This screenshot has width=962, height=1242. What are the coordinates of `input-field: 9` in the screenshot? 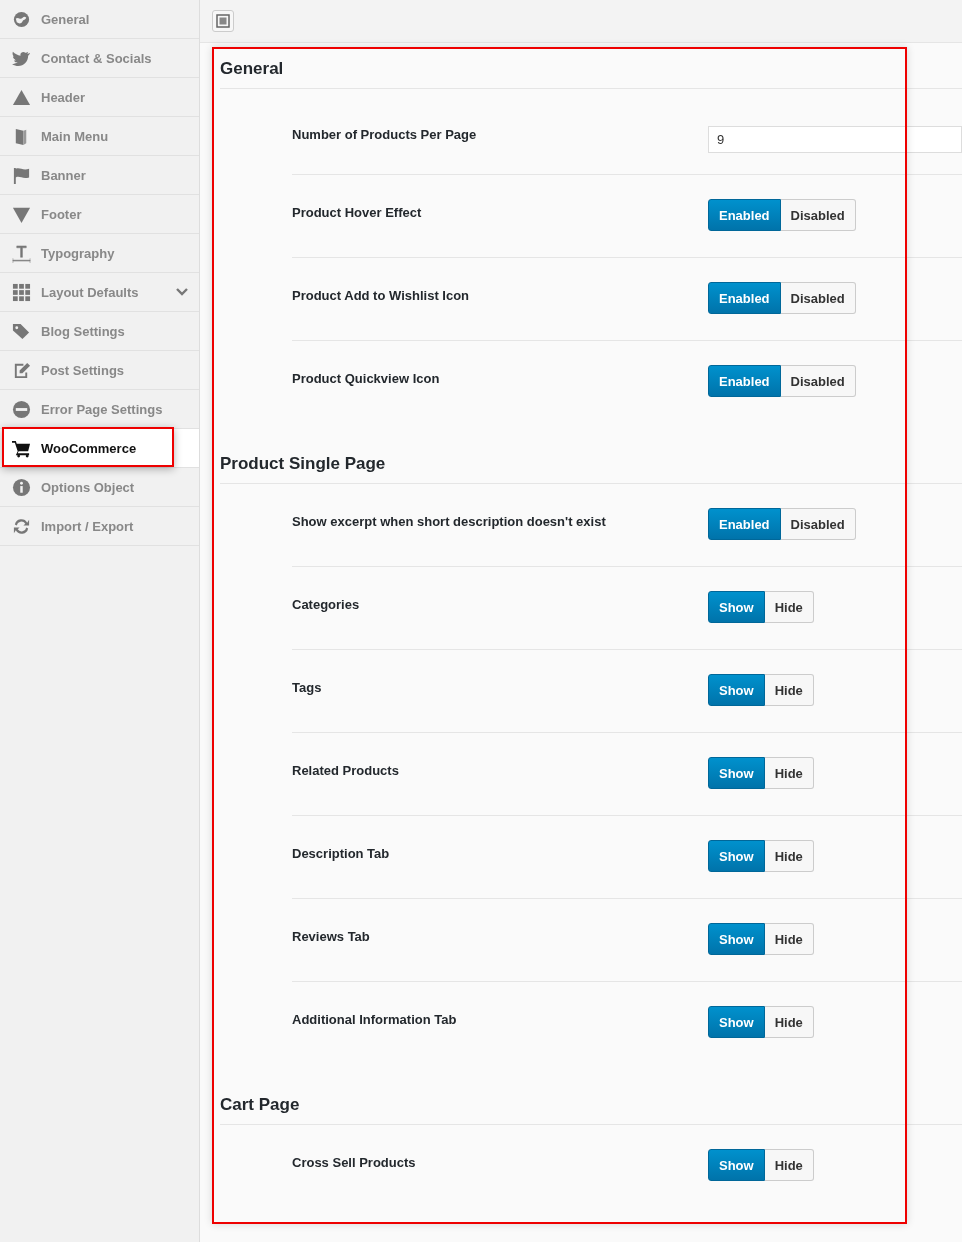 It's located at (835, 139).